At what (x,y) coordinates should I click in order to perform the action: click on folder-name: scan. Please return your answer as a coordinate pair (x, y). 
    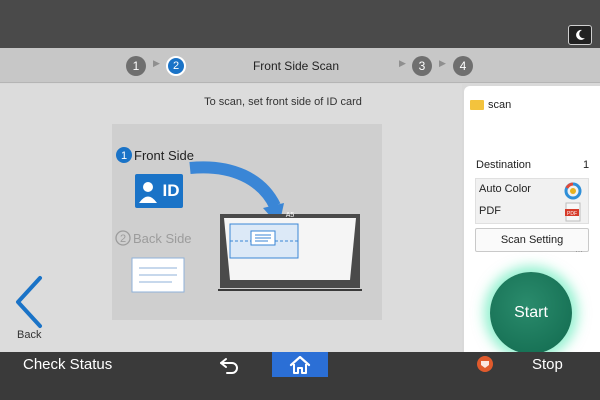
    Looking at the image, I should click on (499, 105).